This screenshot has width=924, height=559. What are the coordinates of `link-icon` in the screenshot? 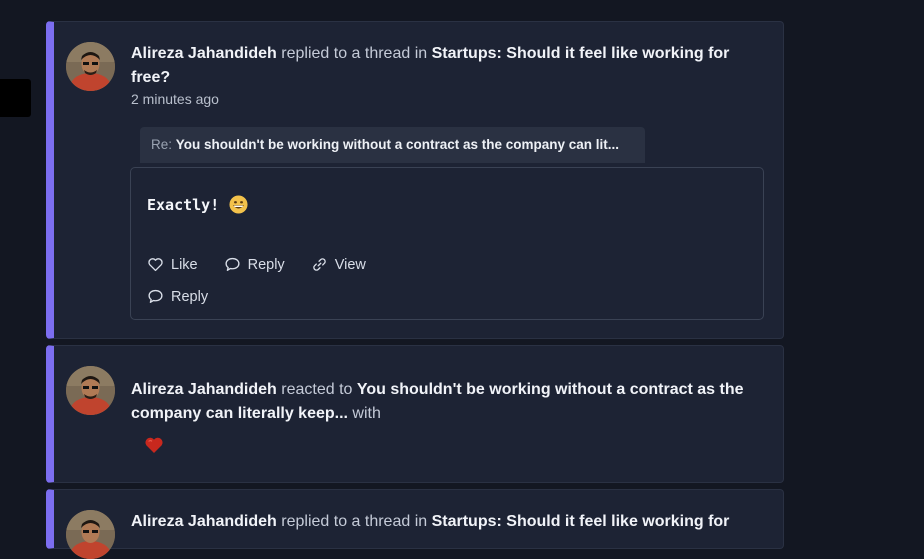 It's located at (319, 264).